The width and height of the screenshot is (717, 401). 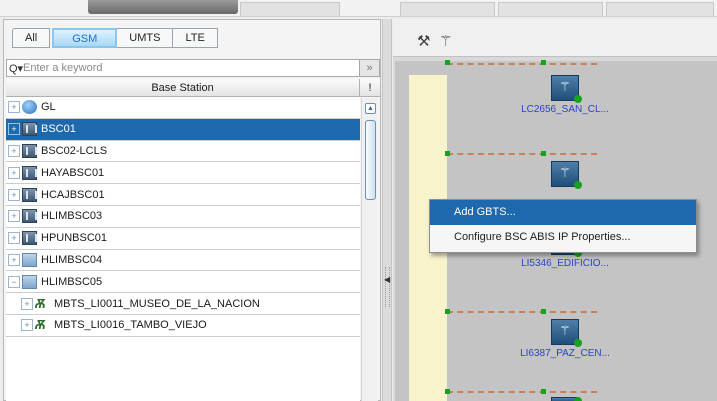 I want to click on tree-row-hlimbsc03: + HLIMBSC03, so click(x=183, y=217).